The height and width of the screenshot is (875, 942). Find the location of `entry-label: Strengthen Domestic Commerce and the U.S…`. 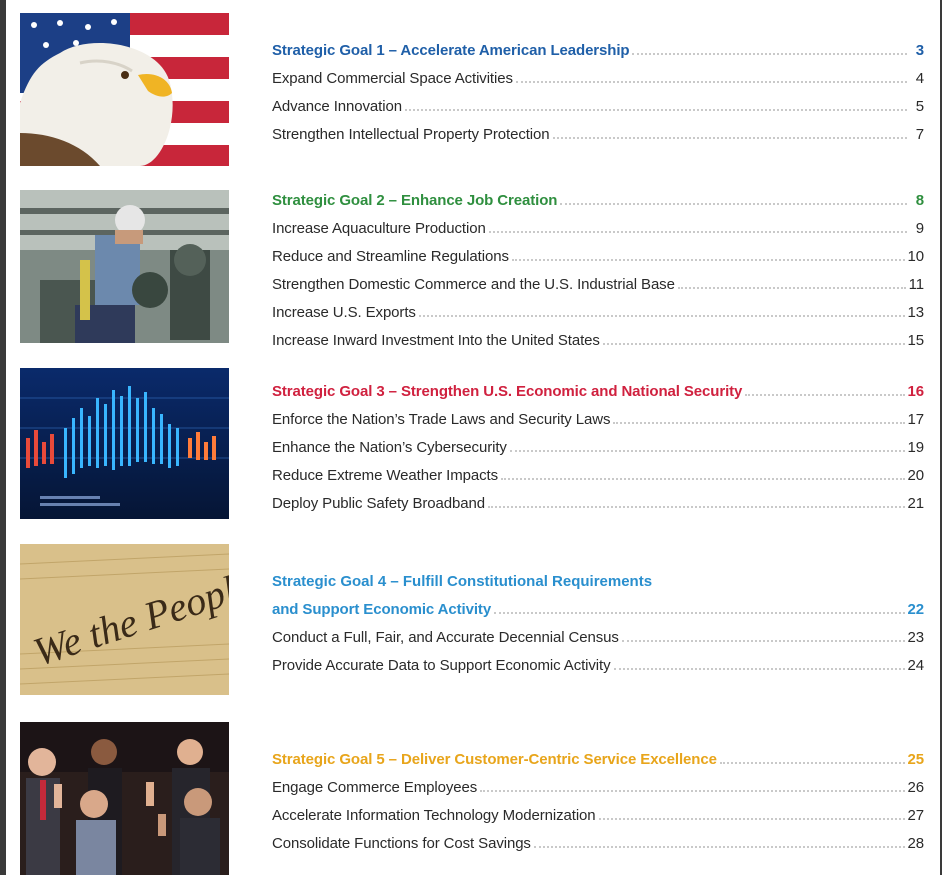

entry-label: Strengthen Domestic Commerce and the U.S… is located at coordinates (473, 284).